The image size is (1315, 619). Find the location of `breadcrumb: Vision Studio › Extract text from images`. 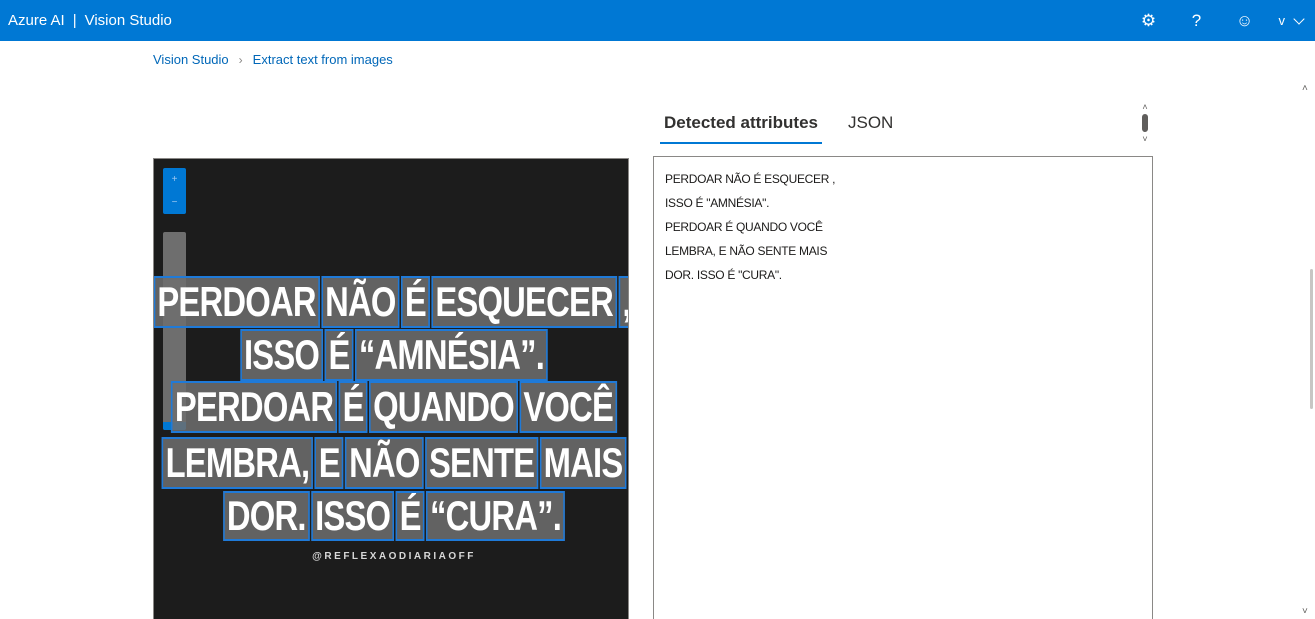

breadcrumb: Vision Studio › Extract text from images is located at coordinates (273, 59).